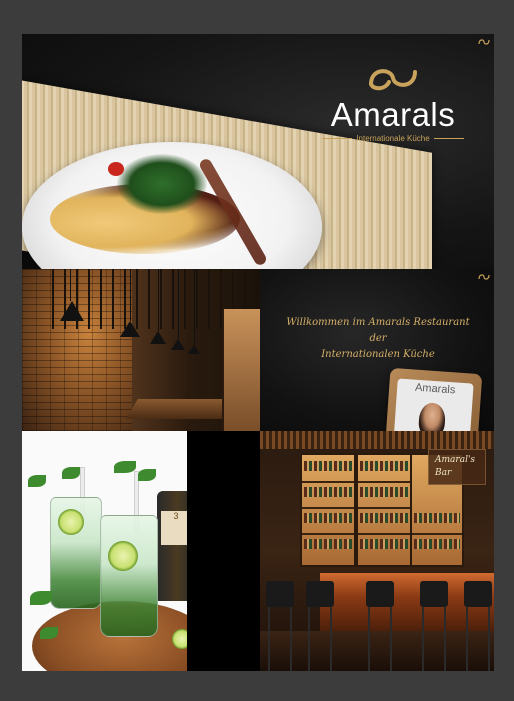  I want to click on staff-photo-card: Amarals, so click(434, 399).